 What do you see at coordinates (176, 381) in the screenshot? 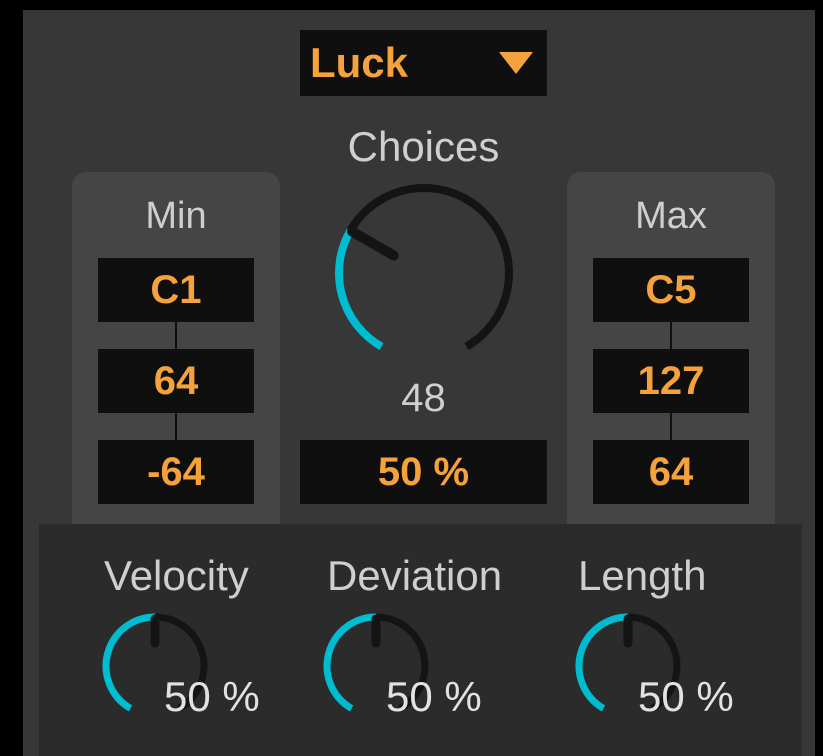
I see `min-velocity-field: 64` at bounding box center [176, 381].